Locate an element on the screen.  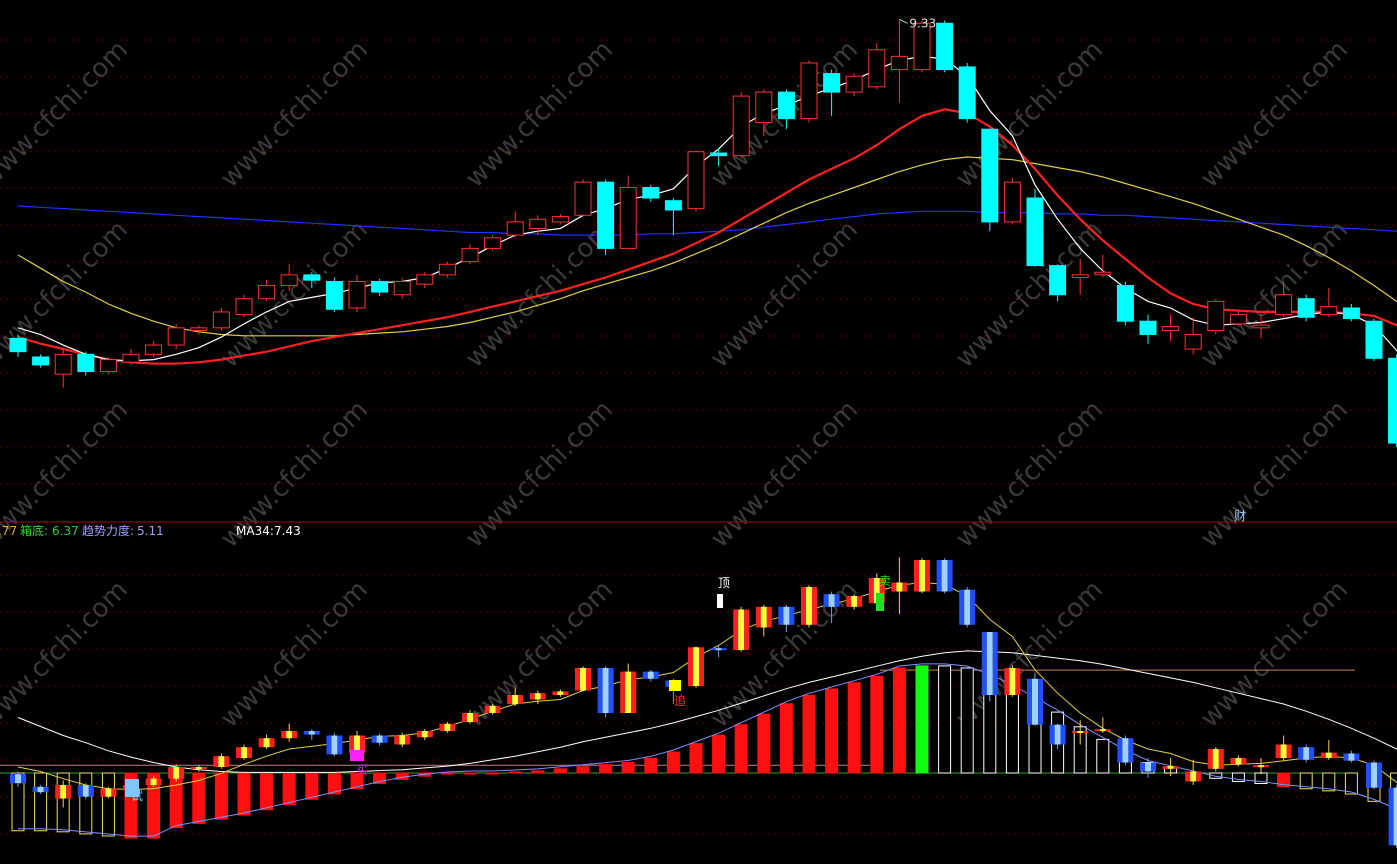
trend-label: 趋势力度: is located at coordinates (108, 530).